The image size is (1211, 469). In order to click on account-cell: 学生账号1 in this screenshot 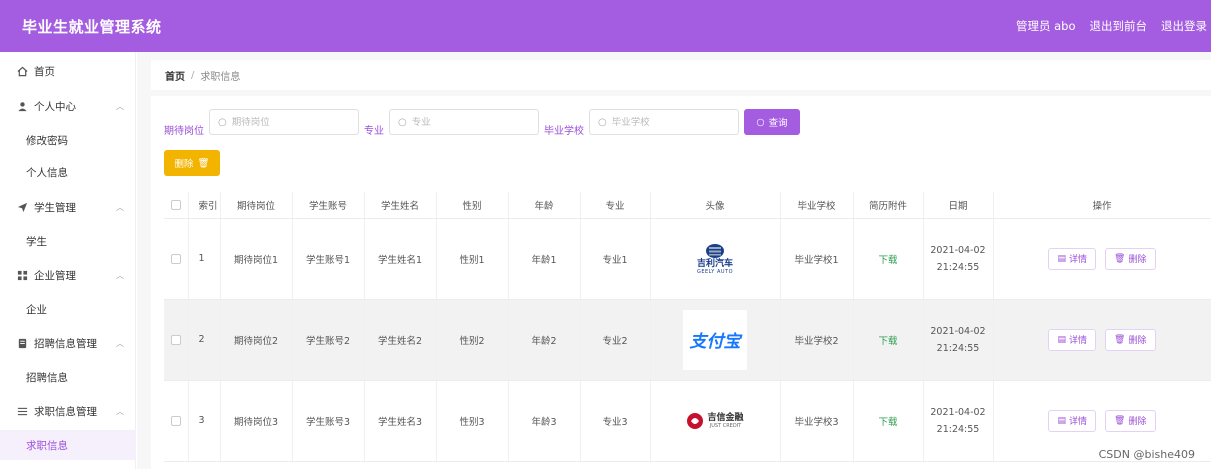, I will do `click(328, 259)`.